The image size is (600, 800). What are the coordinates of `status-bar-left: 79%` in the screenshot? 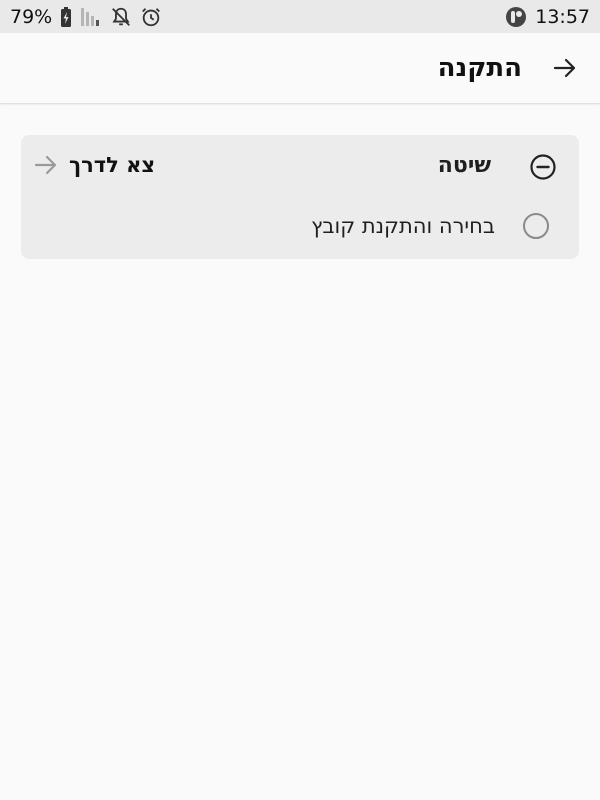 It's located at (86, 17).